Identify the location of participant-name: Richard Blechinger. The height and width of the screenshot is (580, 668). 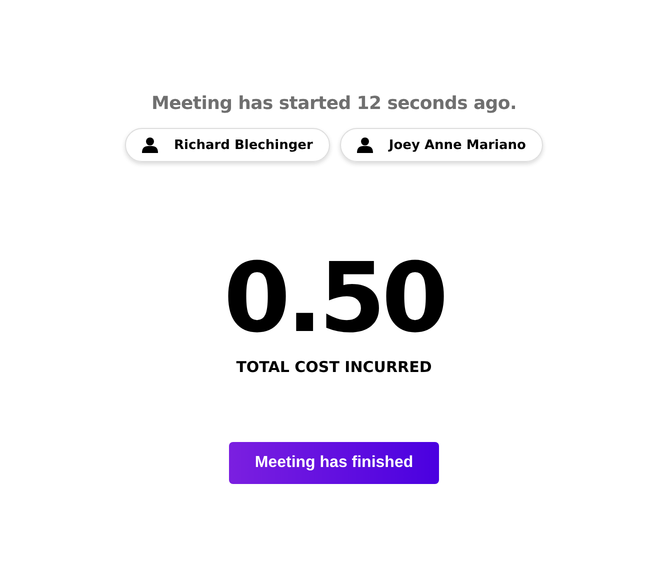
(243, 145).